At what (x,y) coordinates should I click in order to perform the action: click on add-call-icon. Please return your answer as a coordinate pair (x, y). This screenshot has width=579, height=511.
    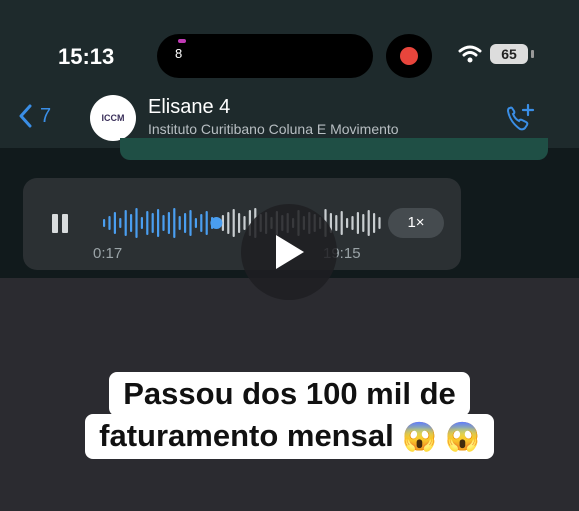
    Looking at the image, I should click on (520, 118).